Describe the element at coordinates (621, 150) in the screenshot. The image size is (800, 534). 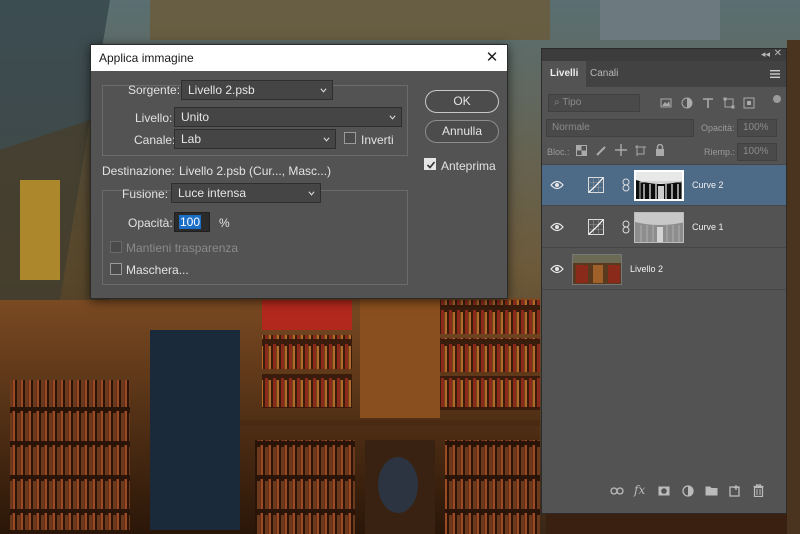
I see `lock-position-icon` at that location.